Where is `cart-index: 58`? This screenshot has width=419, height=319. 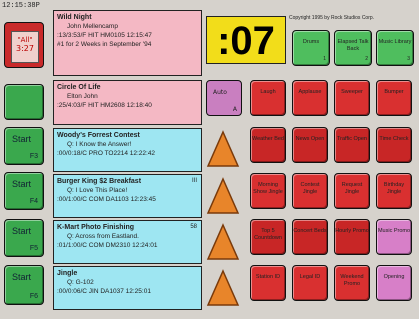 cart-index: 58 is located at coordinates (193, 227).